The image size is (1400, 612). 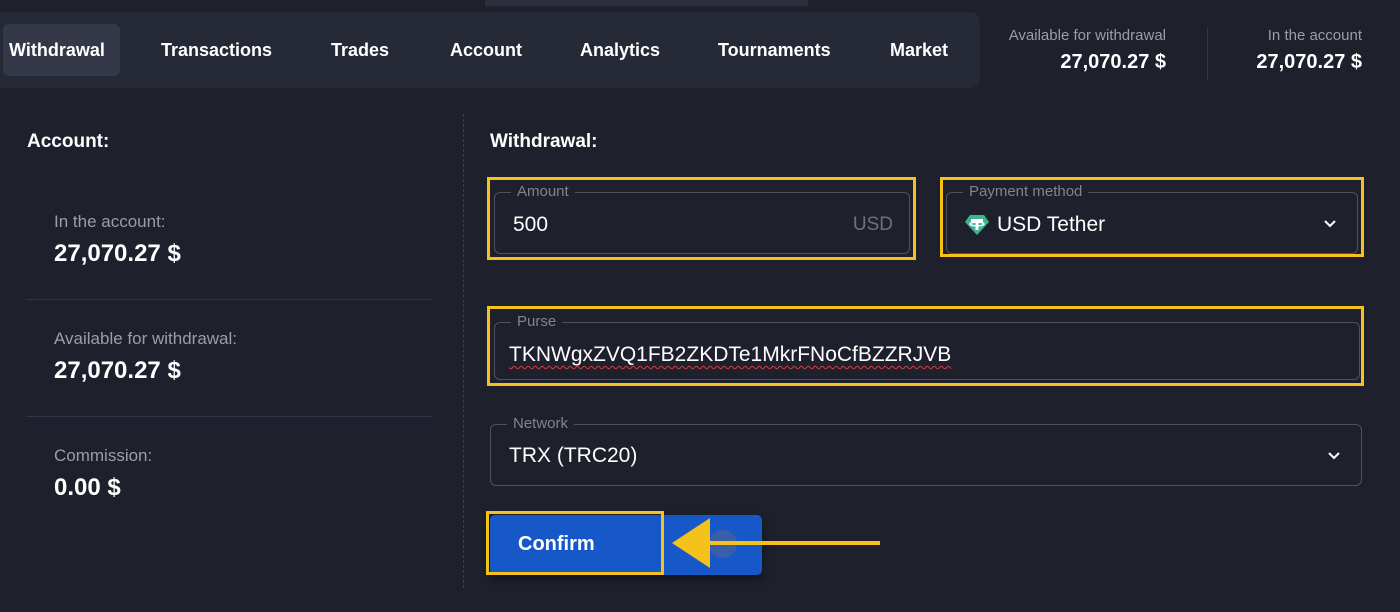 I want to click on available-label: Available for withdrawal:, so click(x=145, y=338).